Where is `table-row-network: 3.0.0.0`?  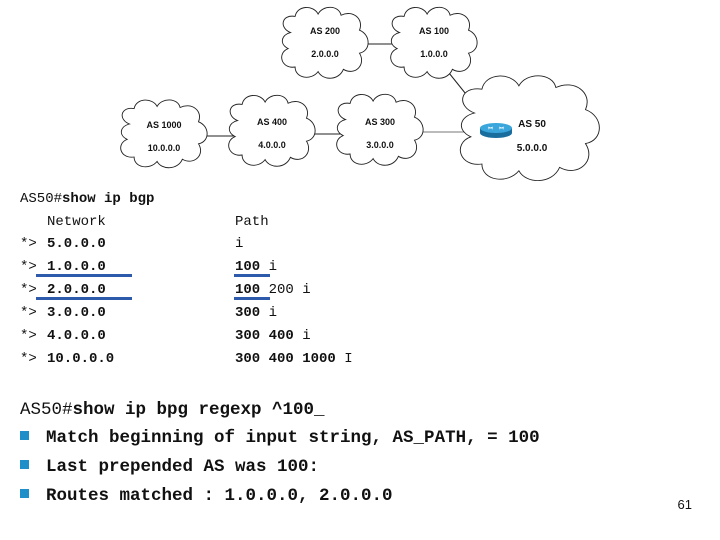
table-row-network: 3.0.0.0 is located at coordinates (76, 313).